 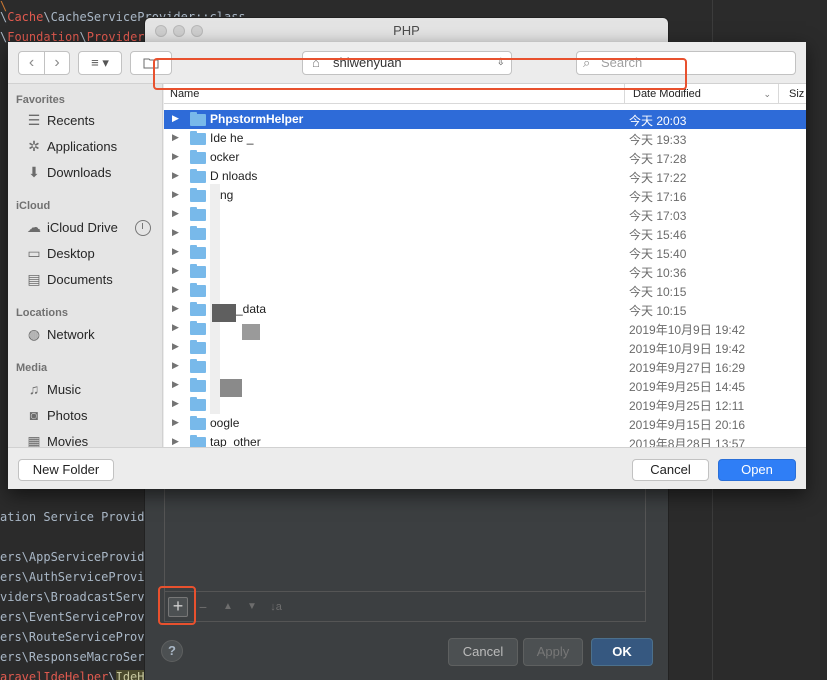 What do you see at coordinates (76, 577) in the screenshot?
I see `code-token: ers\AuthServiceProvid` at bounding box center [76, 577].